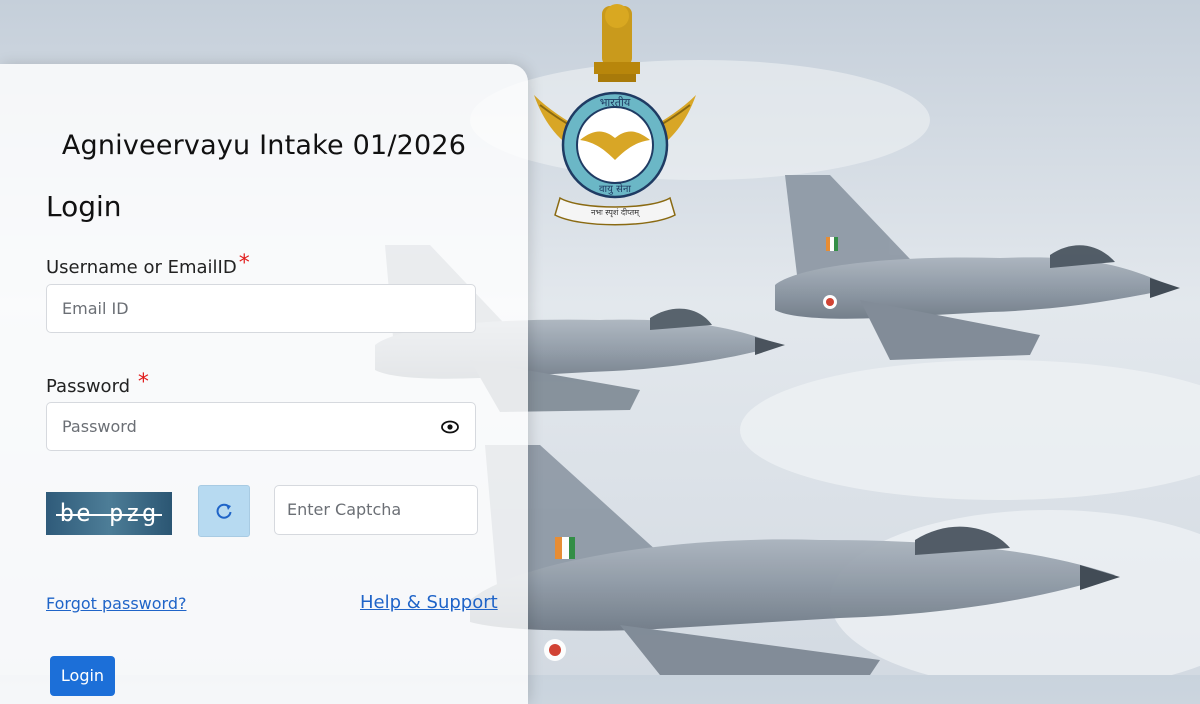 The height and width of the screenshot is (704, 1200). I want to click on password-field: Password, so click(261, 426).